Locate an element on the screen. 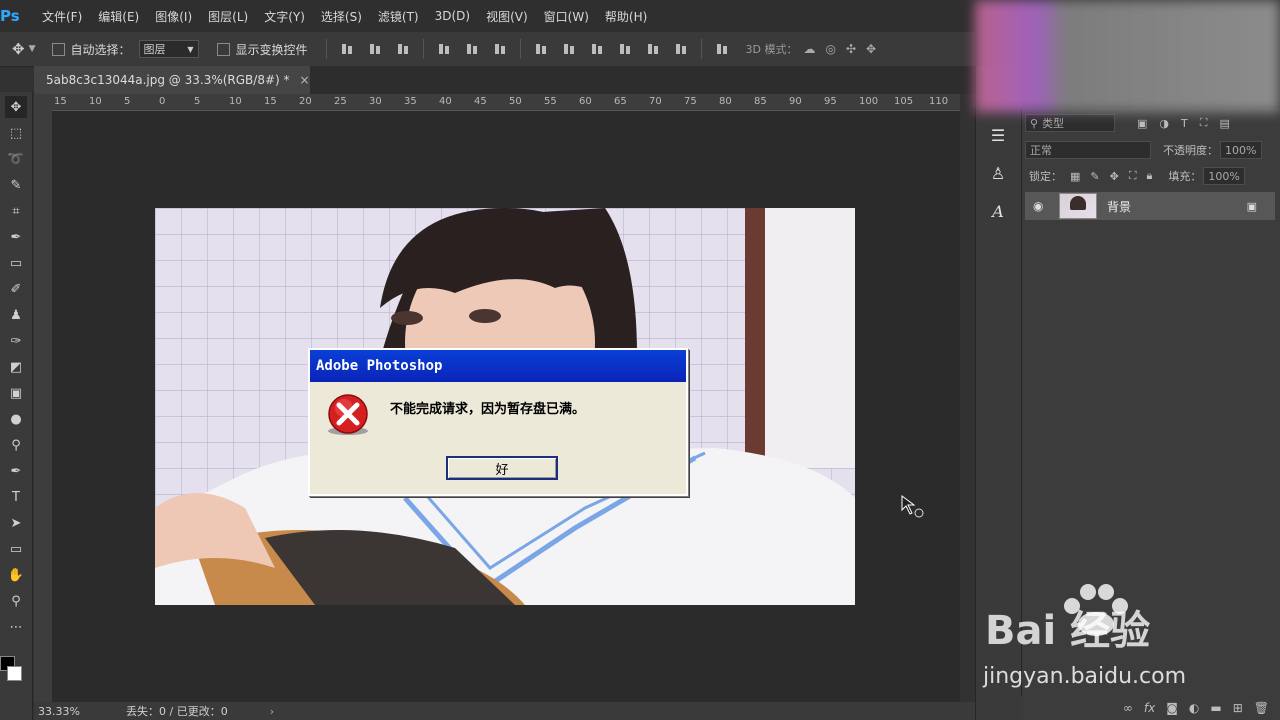  ruler-tick-label: 85 is located at coordinates (760, 101).